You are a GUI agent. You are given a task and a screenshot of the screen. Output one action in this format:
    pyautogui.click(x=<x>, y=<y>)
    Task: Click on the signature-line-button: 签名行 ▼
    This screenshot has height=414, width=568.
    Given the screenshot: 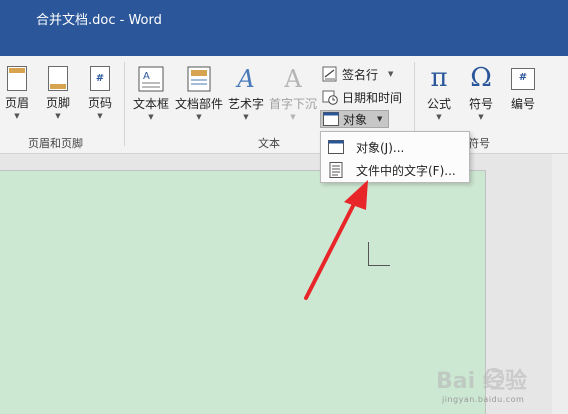 What is the action you would take?
    pyautogui.click(x=357, y=74)
    